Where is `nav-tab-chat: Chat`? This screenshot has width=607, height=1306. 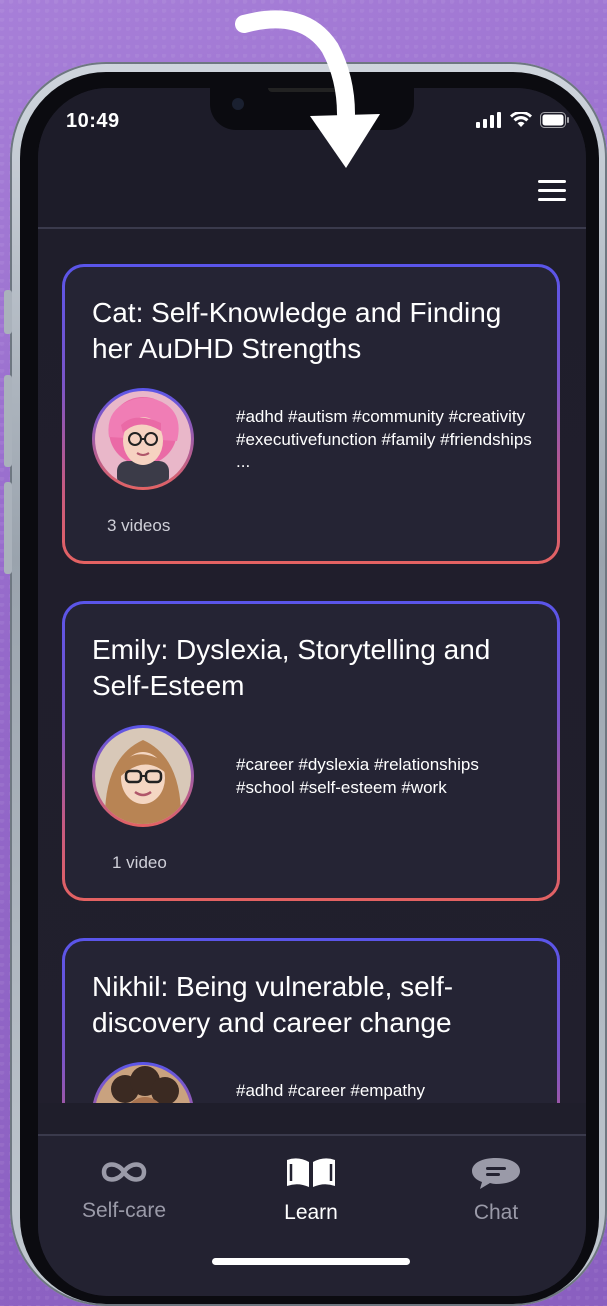
nav-tab-chat: Chat is located at coordinates (496, 1190).